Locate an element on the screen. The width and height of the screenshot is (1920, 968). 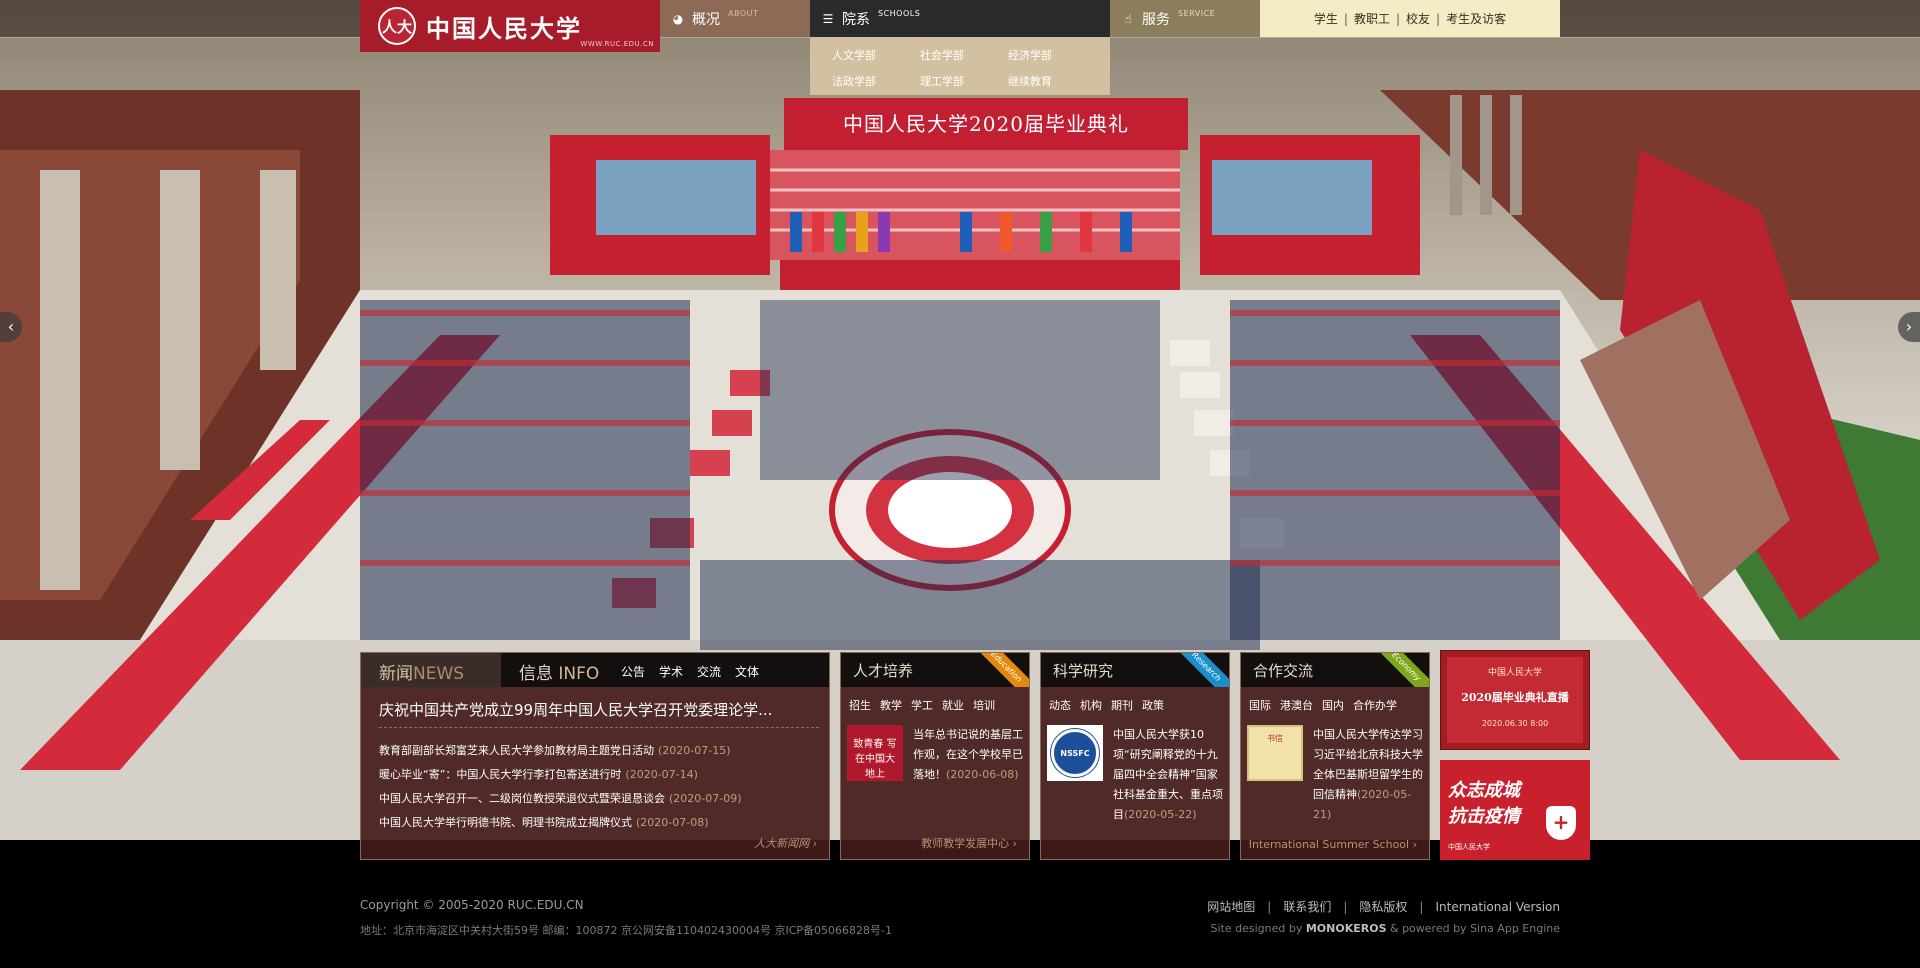
coop-joint-programs: 合作办学 is located at coordinates (1375, 705).